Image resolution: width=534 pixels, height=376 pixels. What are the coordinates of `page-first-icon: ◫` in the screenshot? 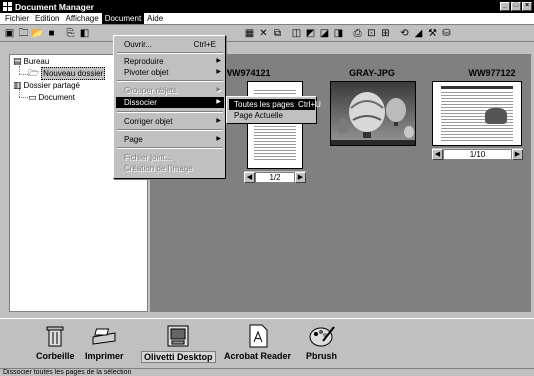 It's located at (296, 33).